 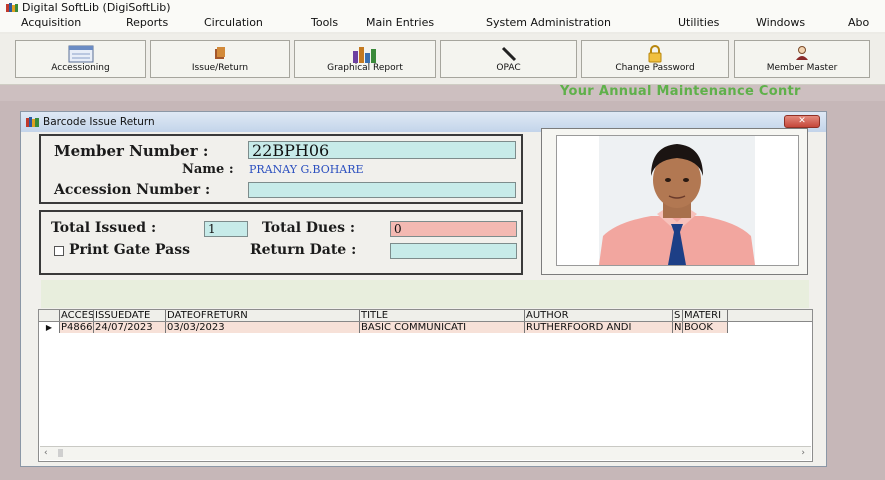 What do you see at coordinates (599, 327) in the screenshot?
I see `cell-author: RUTHERFOORD ANDI` at bounding box center [599, 327].